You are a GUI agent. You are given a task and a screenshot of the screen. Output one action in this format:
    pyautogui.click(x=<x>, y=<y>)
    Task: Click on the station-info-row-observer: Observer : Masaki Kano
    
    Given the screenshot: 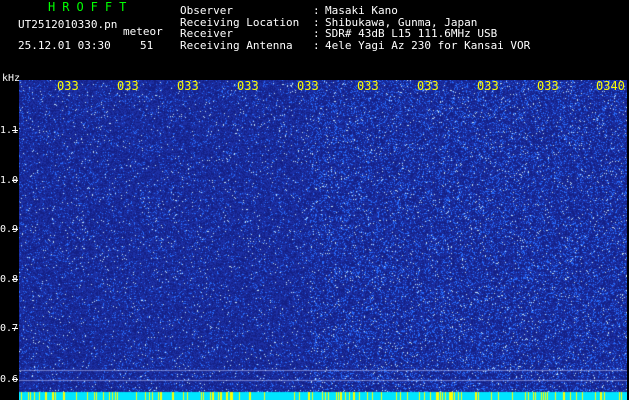 What is the action you would take?
    pyautogui.click(x=355, y=11)
    